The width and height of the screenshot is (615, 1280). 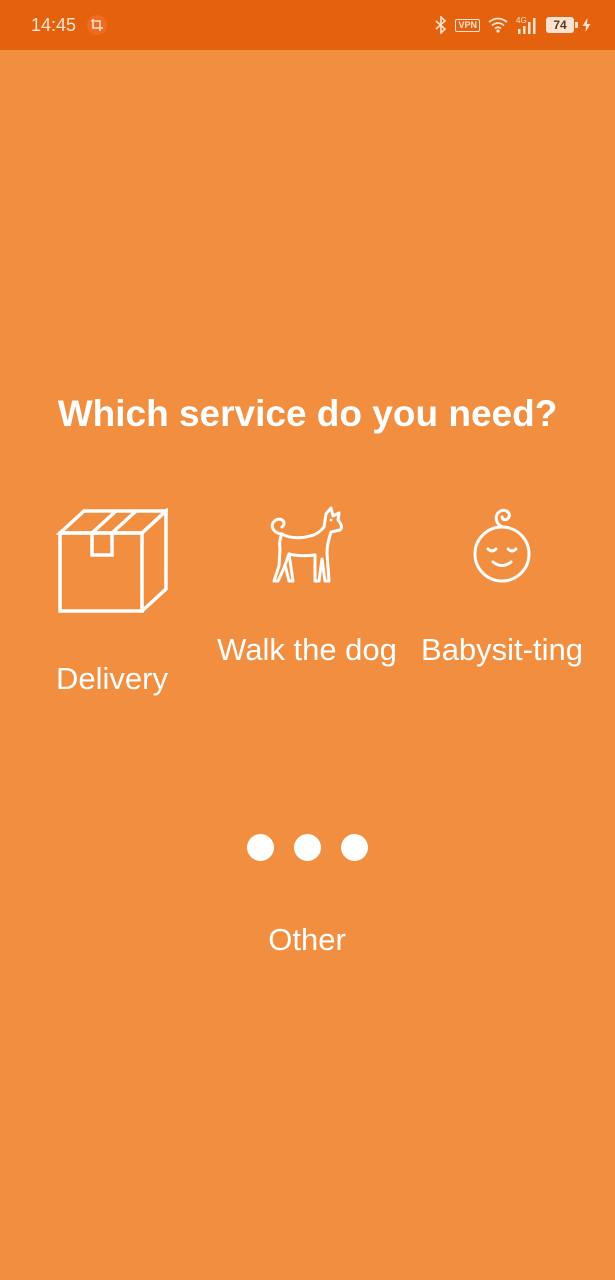 What do you see at coordinates (498, 25) in the screenshot?
I see `wifi-icon` at bounding box center [498, 25].